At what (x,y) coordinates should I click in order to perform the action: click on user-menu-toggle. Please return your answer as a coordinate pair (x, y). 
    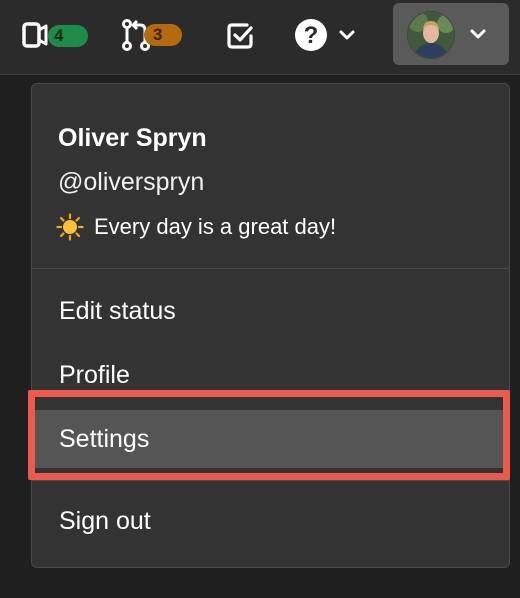
    Looking at the image, I should click on (451, 34).